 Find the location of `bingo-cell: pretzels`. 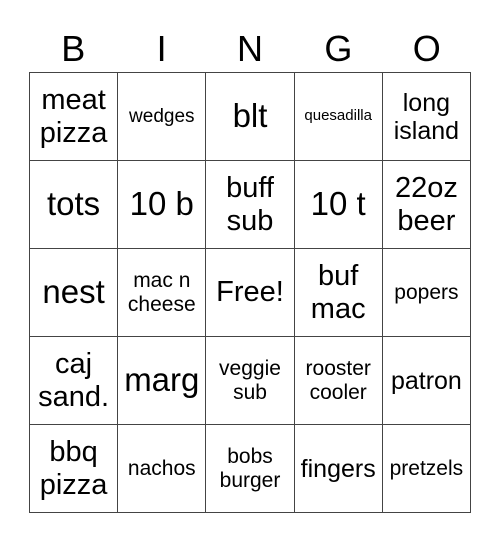

bingo-cell: pretzels is located at coordinates (426, 469).